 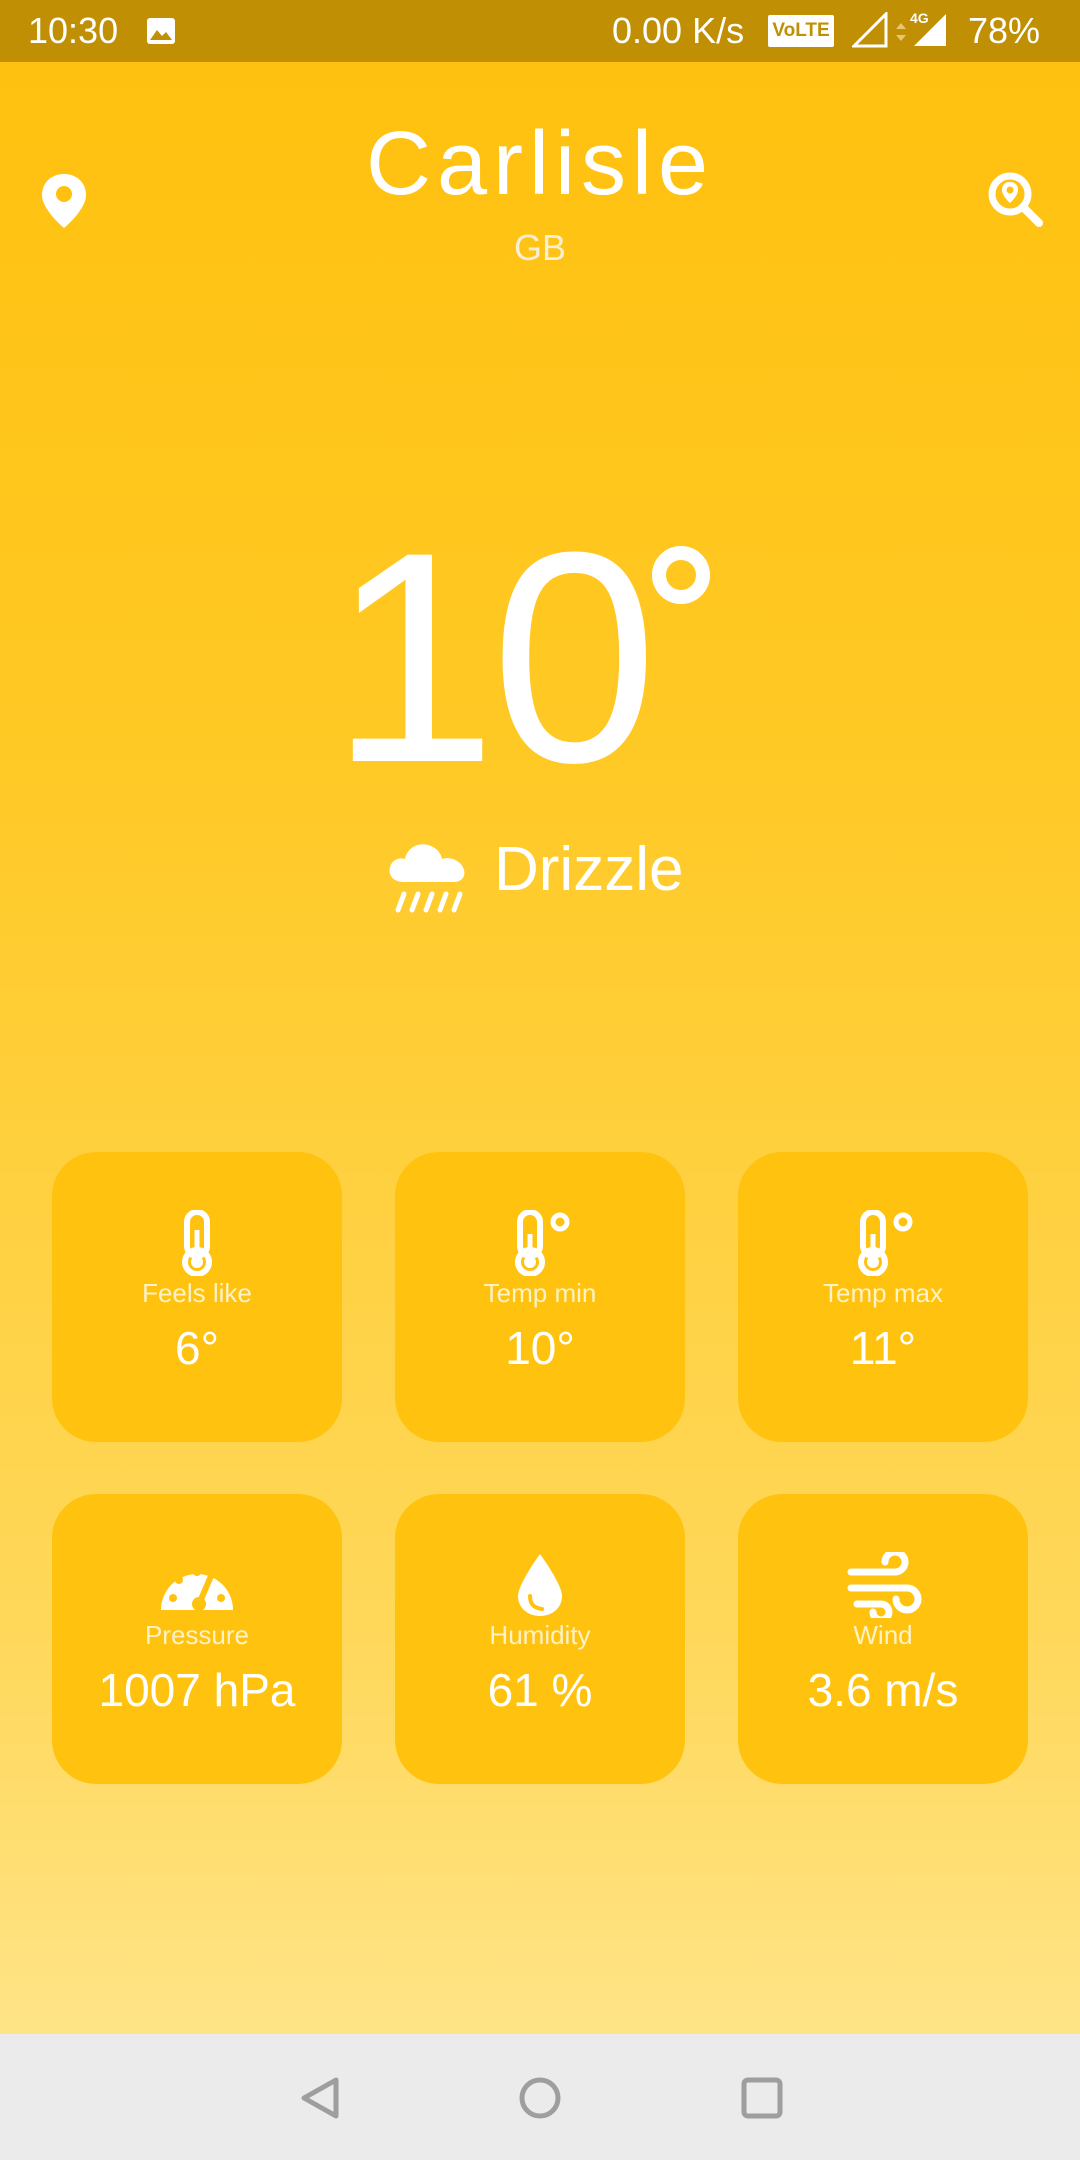 I want to click on detail-value: 3.6 m/s, so click(x=883, y=1690).